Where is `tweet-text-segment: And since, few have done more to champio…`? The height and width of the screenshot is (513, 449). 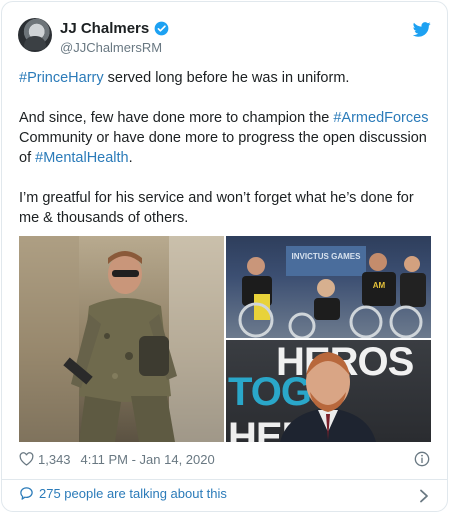
tweet-text-segment: And since, few have done more to champio… is located at coordinates (176, 118).